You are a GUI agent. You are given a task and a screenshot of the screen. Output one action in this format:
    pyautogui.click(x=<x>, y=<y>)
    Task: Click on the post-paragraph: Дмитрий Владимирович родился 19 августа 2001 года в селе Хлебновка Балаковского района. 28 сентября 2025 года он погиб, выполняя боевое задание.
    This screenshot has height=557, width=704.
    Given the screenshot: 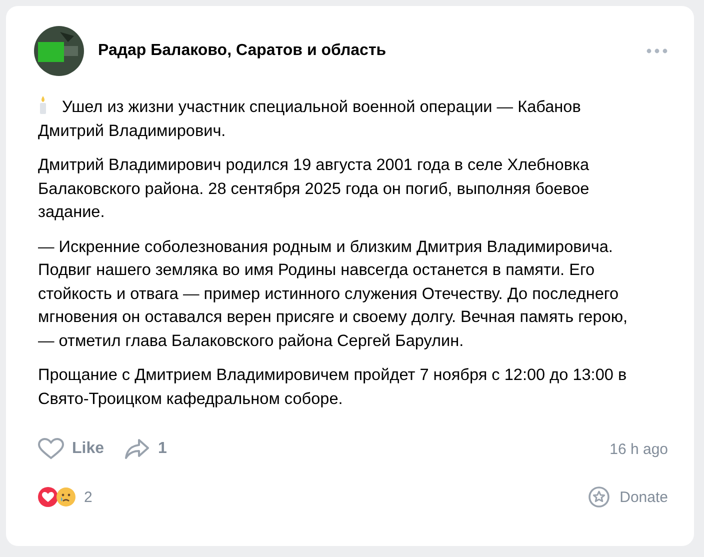 What is the action you would take?
    pyautogui.click(x=314, y=189)
    